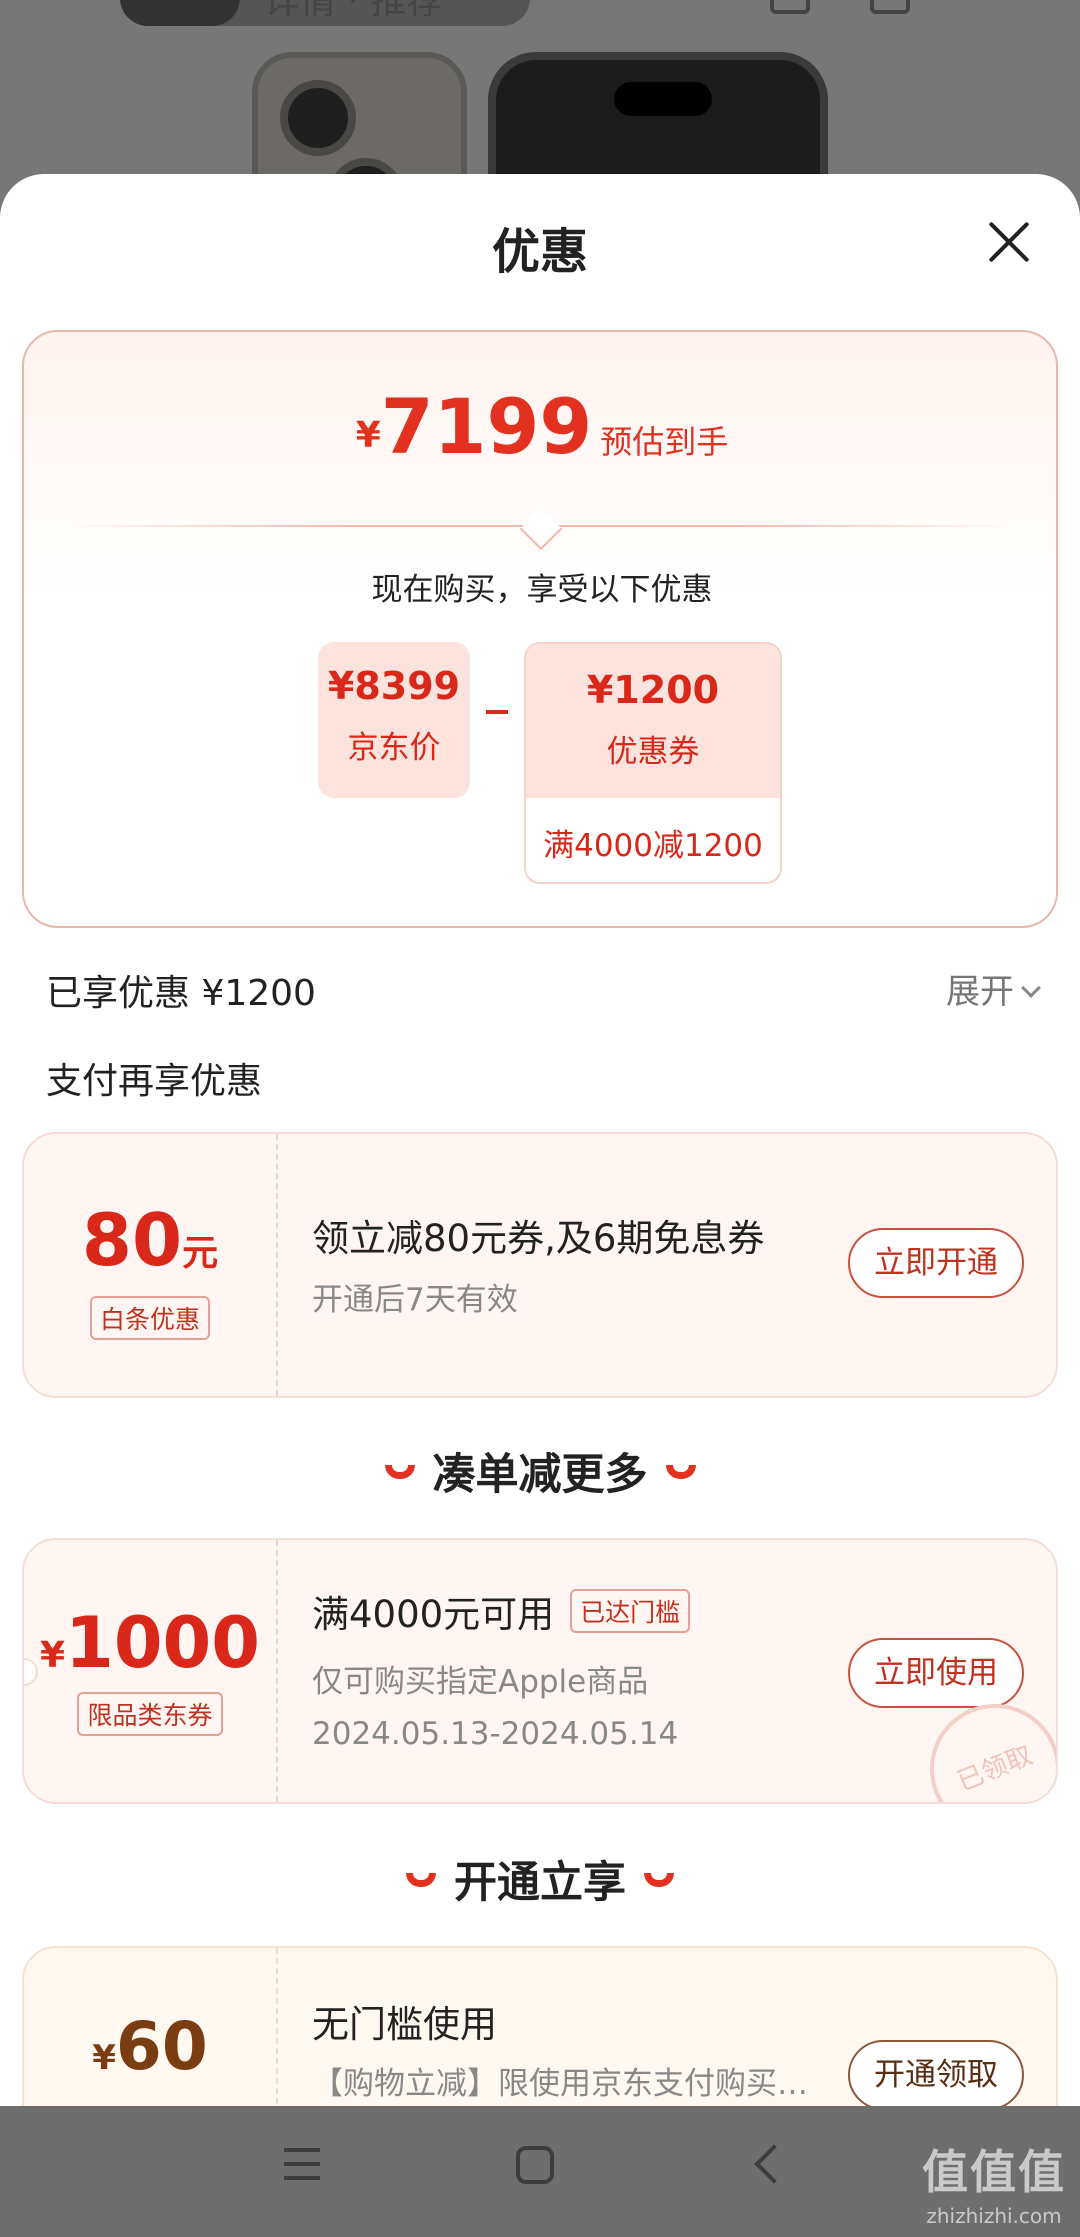 This screenshot has width=1080, height=2237. I want to click on dynamic-island, so click(663, 99).